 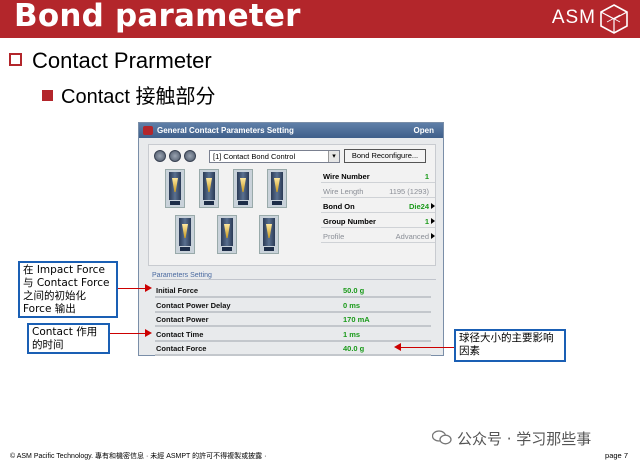 I want to click on page-title: Bond parameter, so click(x=157, y=17).